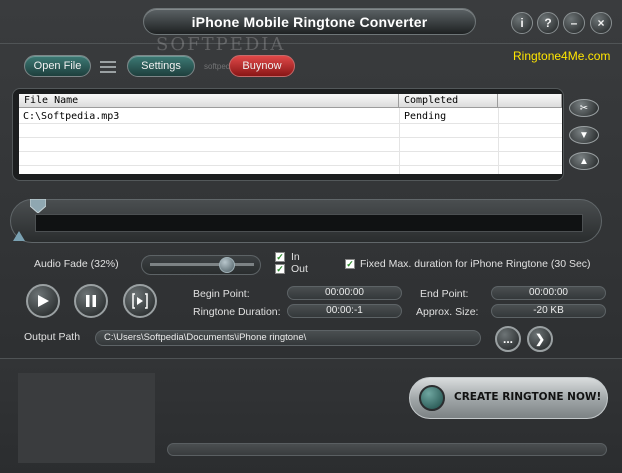 This screenshot has height=473, width=622. What do you see at coordinates (71, 116) in the screenshot?
I see `table-cell-file-name: C:\Softpedia.mp3` at bounding box center [71, 116].